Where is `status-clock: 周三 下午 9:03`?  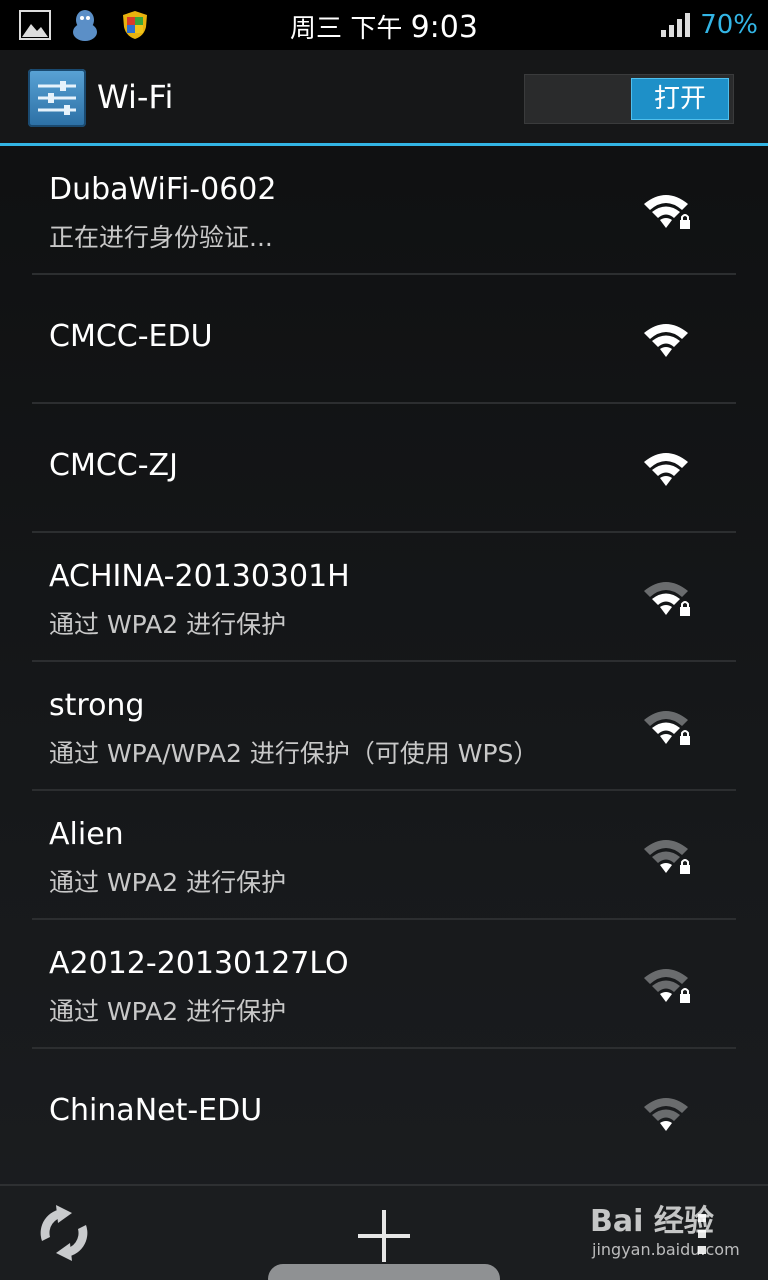 status-clock: 周三 下午 9:03 is located at coordinates (384, 26).